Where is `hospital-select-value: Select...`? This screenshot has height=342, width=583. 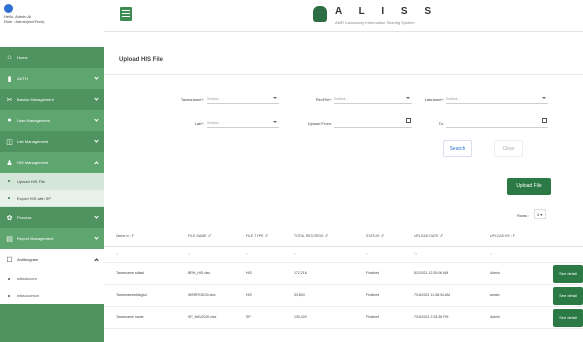 hospital-select-value: Select... is located at coordinates (214, 98).